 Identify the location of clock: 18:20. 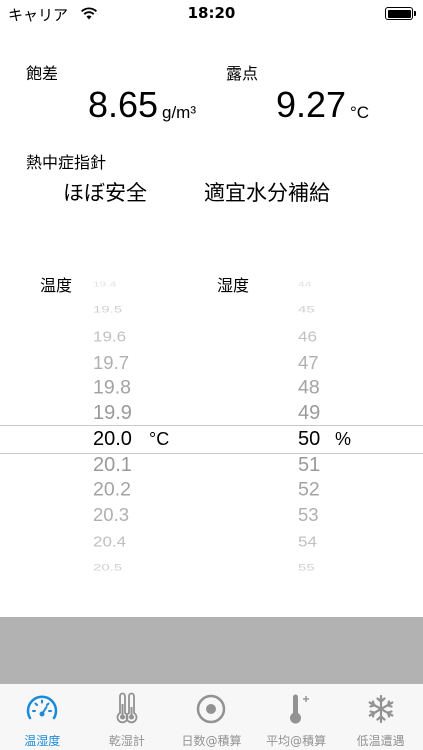
(211, 13).